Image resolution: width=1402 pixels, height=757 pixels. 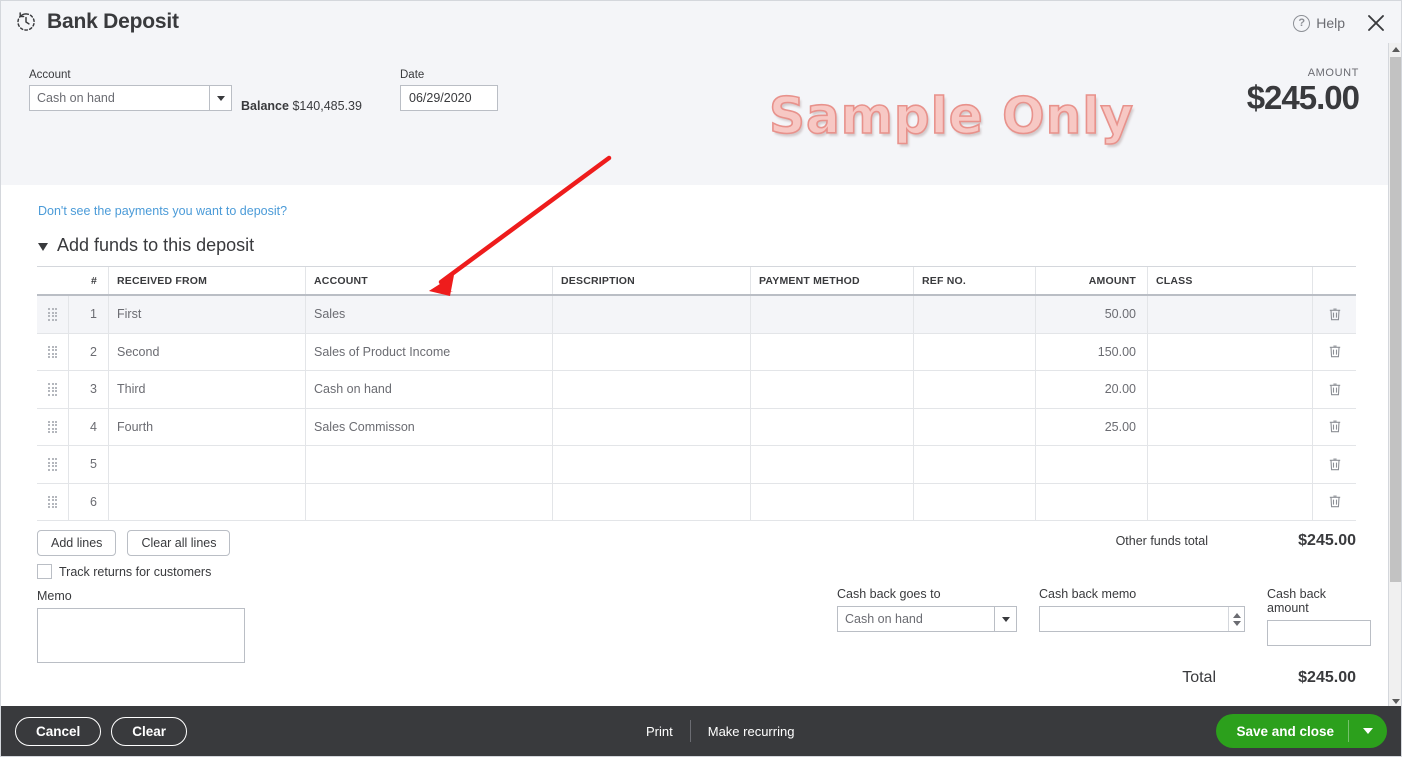 What do you see at coordinates (1134, 619) in the screenshot?
I see `cash-back-memo-input` at bounding box center [1134, 619].